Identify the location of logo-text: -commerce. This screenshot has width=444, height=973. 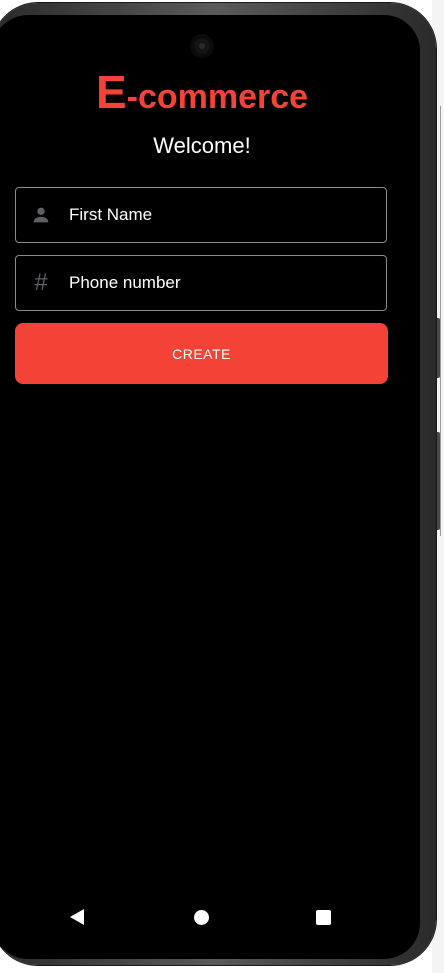
(217, 97).